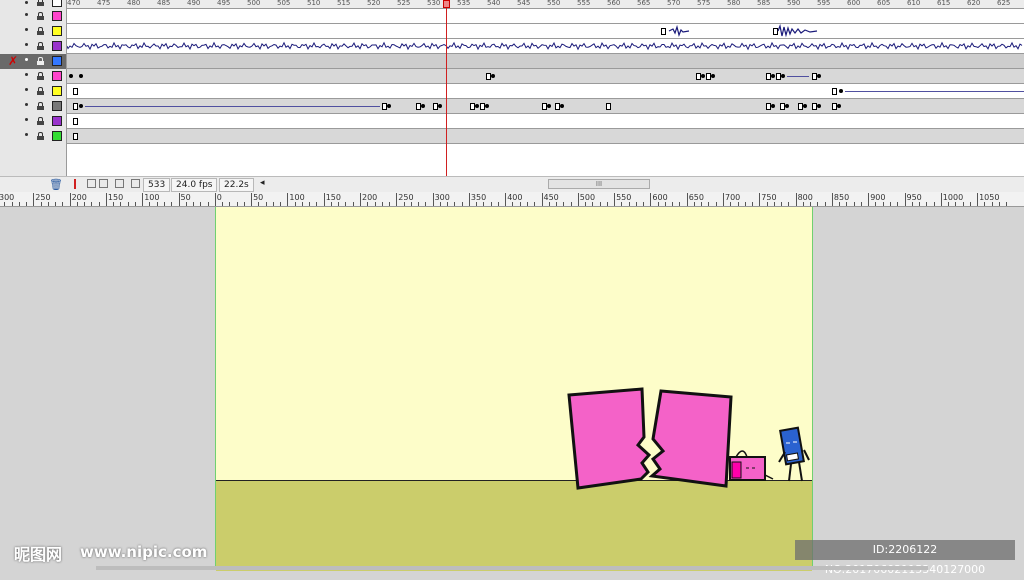 This screenshot has height=580, width=1024. I want to click on visibility-icon, so click(26, 2).